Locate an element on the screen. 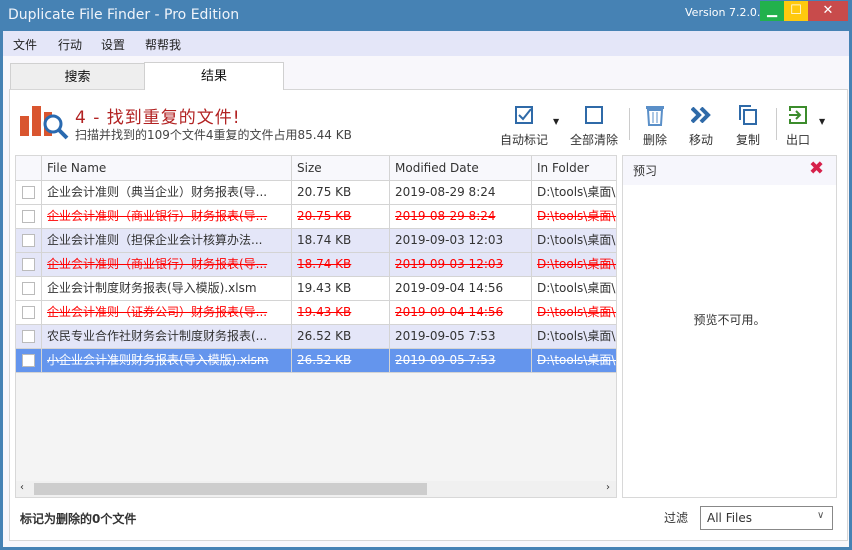 Image resolution: width=852 pixels, height=550 pixels. menu-help: 帮帮我 is located at coordinates (163, 44).